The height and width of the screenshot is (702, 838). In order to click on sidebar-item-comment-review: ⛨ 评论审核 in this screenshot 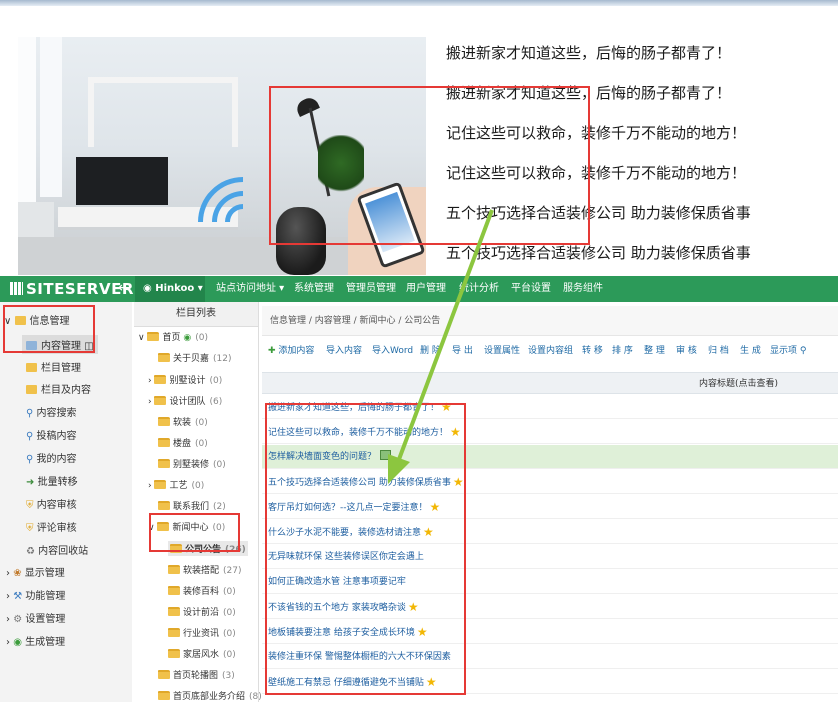, I will do `click(51, 526)`.